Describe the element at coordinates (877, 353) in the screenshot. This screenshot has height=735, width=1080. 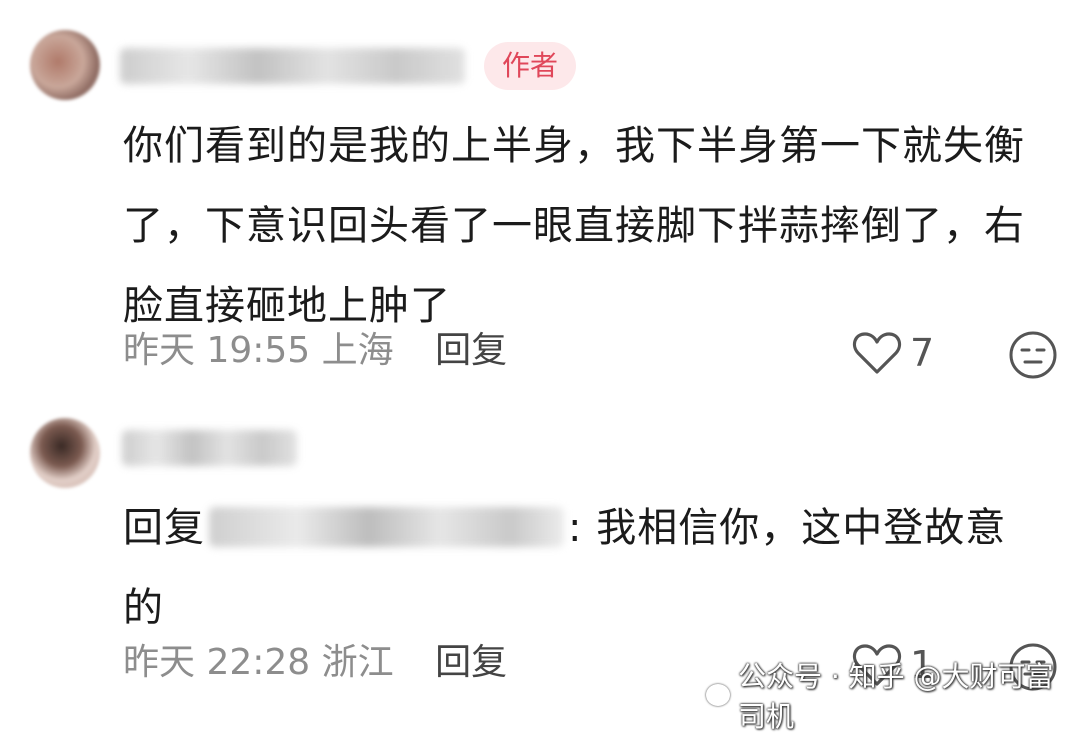
I see `heart-outline-icon` at that location.